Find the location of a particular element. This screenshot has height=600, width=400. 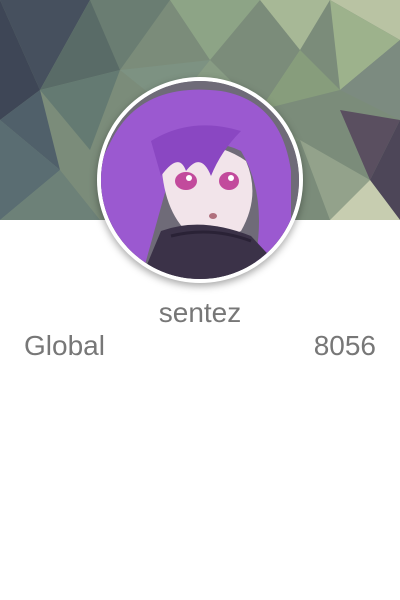

global-rank-value: 8056 is located at coordinates (344, 345).